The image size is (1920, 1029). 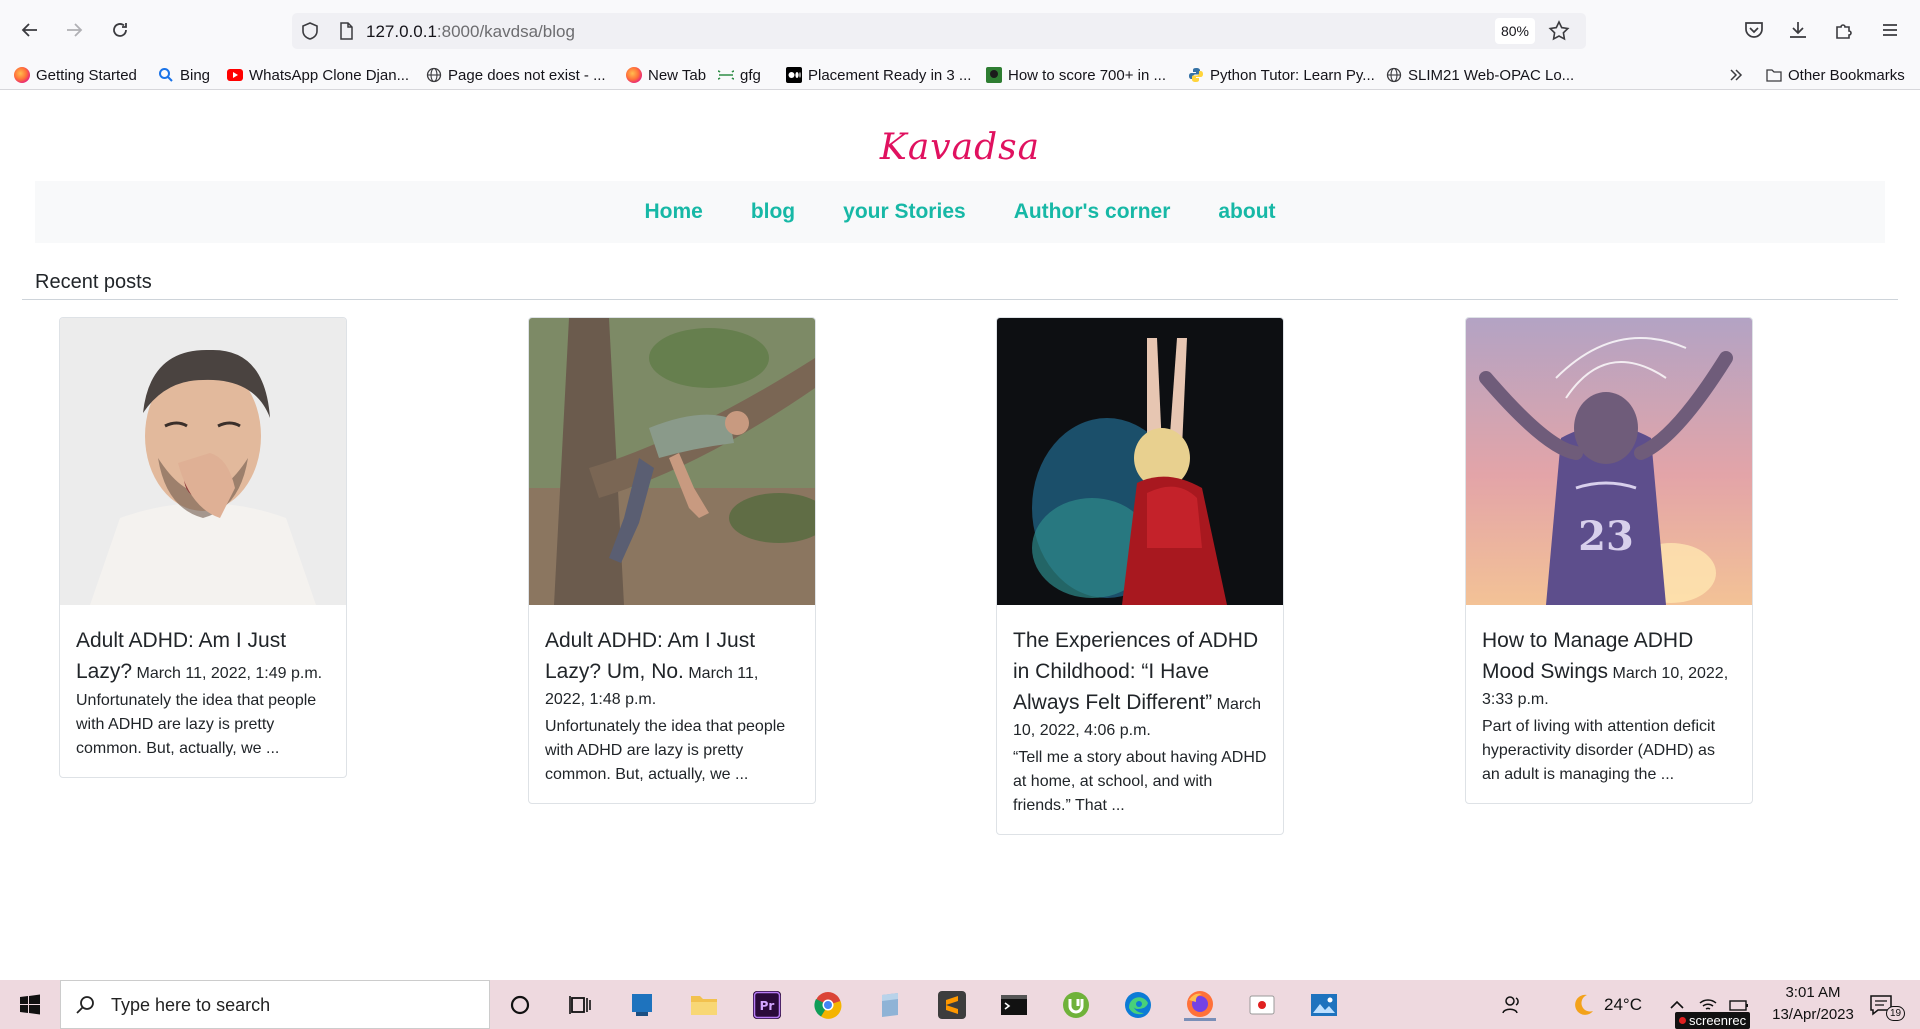 What do you see at coordinates (952, 1005) in the screenshot?
I see `taskbar-app-sublime` at bounding box center [952, 1005].